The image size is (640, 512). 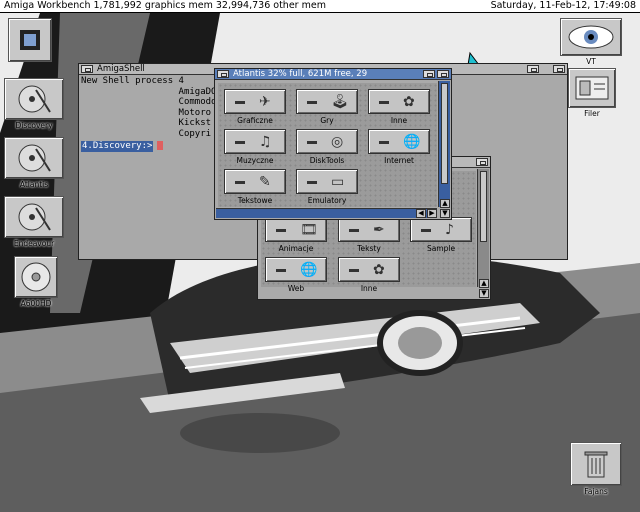 I want to click on icon-label: VT, so click(x=591, y=61).